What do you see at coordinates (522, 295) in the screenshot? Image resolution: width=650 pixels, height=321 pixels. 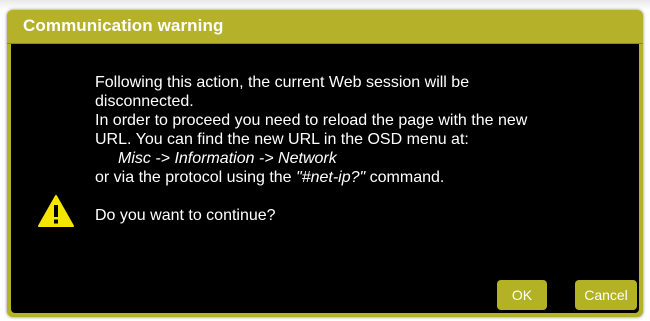 I see `ok-button: OK` at bounding box center [522, 295].